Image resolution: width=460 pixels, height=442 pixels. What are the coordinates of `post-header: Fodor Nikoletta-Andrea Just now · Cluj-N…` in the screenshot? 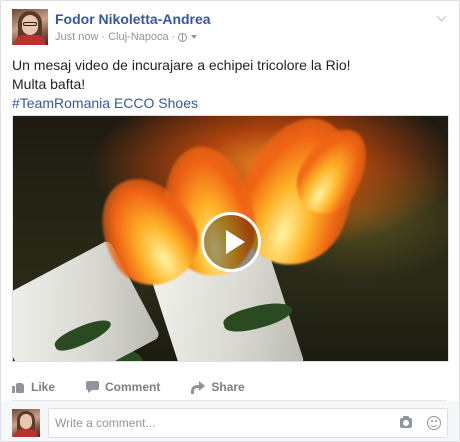 It's located at (230, 28).